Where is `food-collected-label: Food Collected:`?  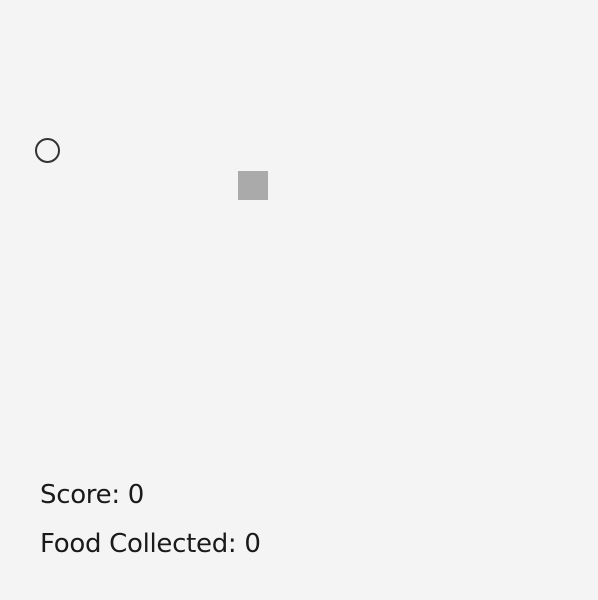
food-collected-label: Food Collected: is located at coordinates (142, 544).